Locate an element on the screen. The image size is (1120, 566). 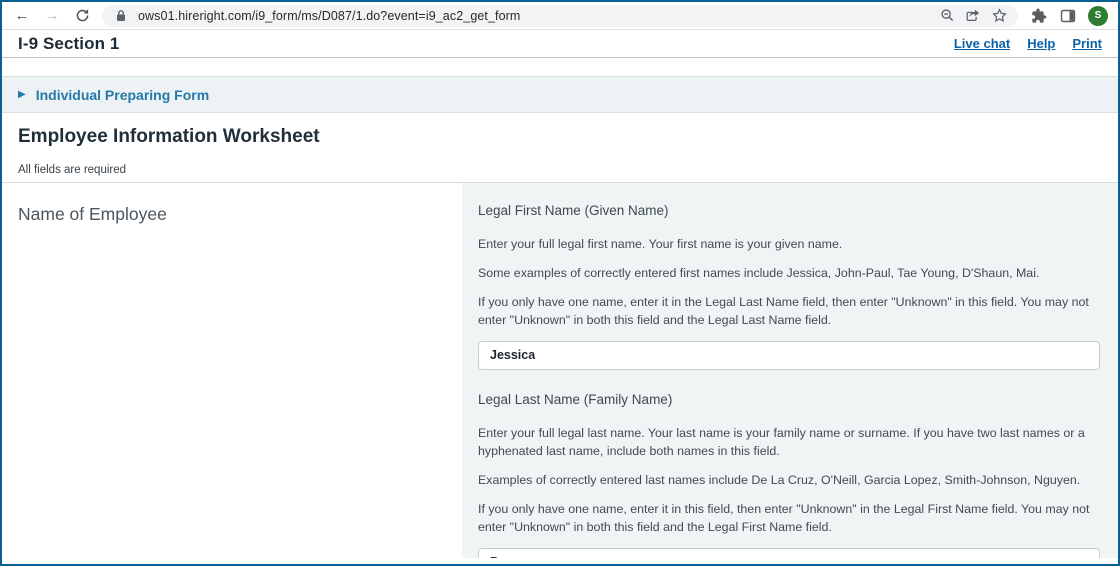
first-name-label: Legal First Name (Given Name) is located at coordinates (573, 210).